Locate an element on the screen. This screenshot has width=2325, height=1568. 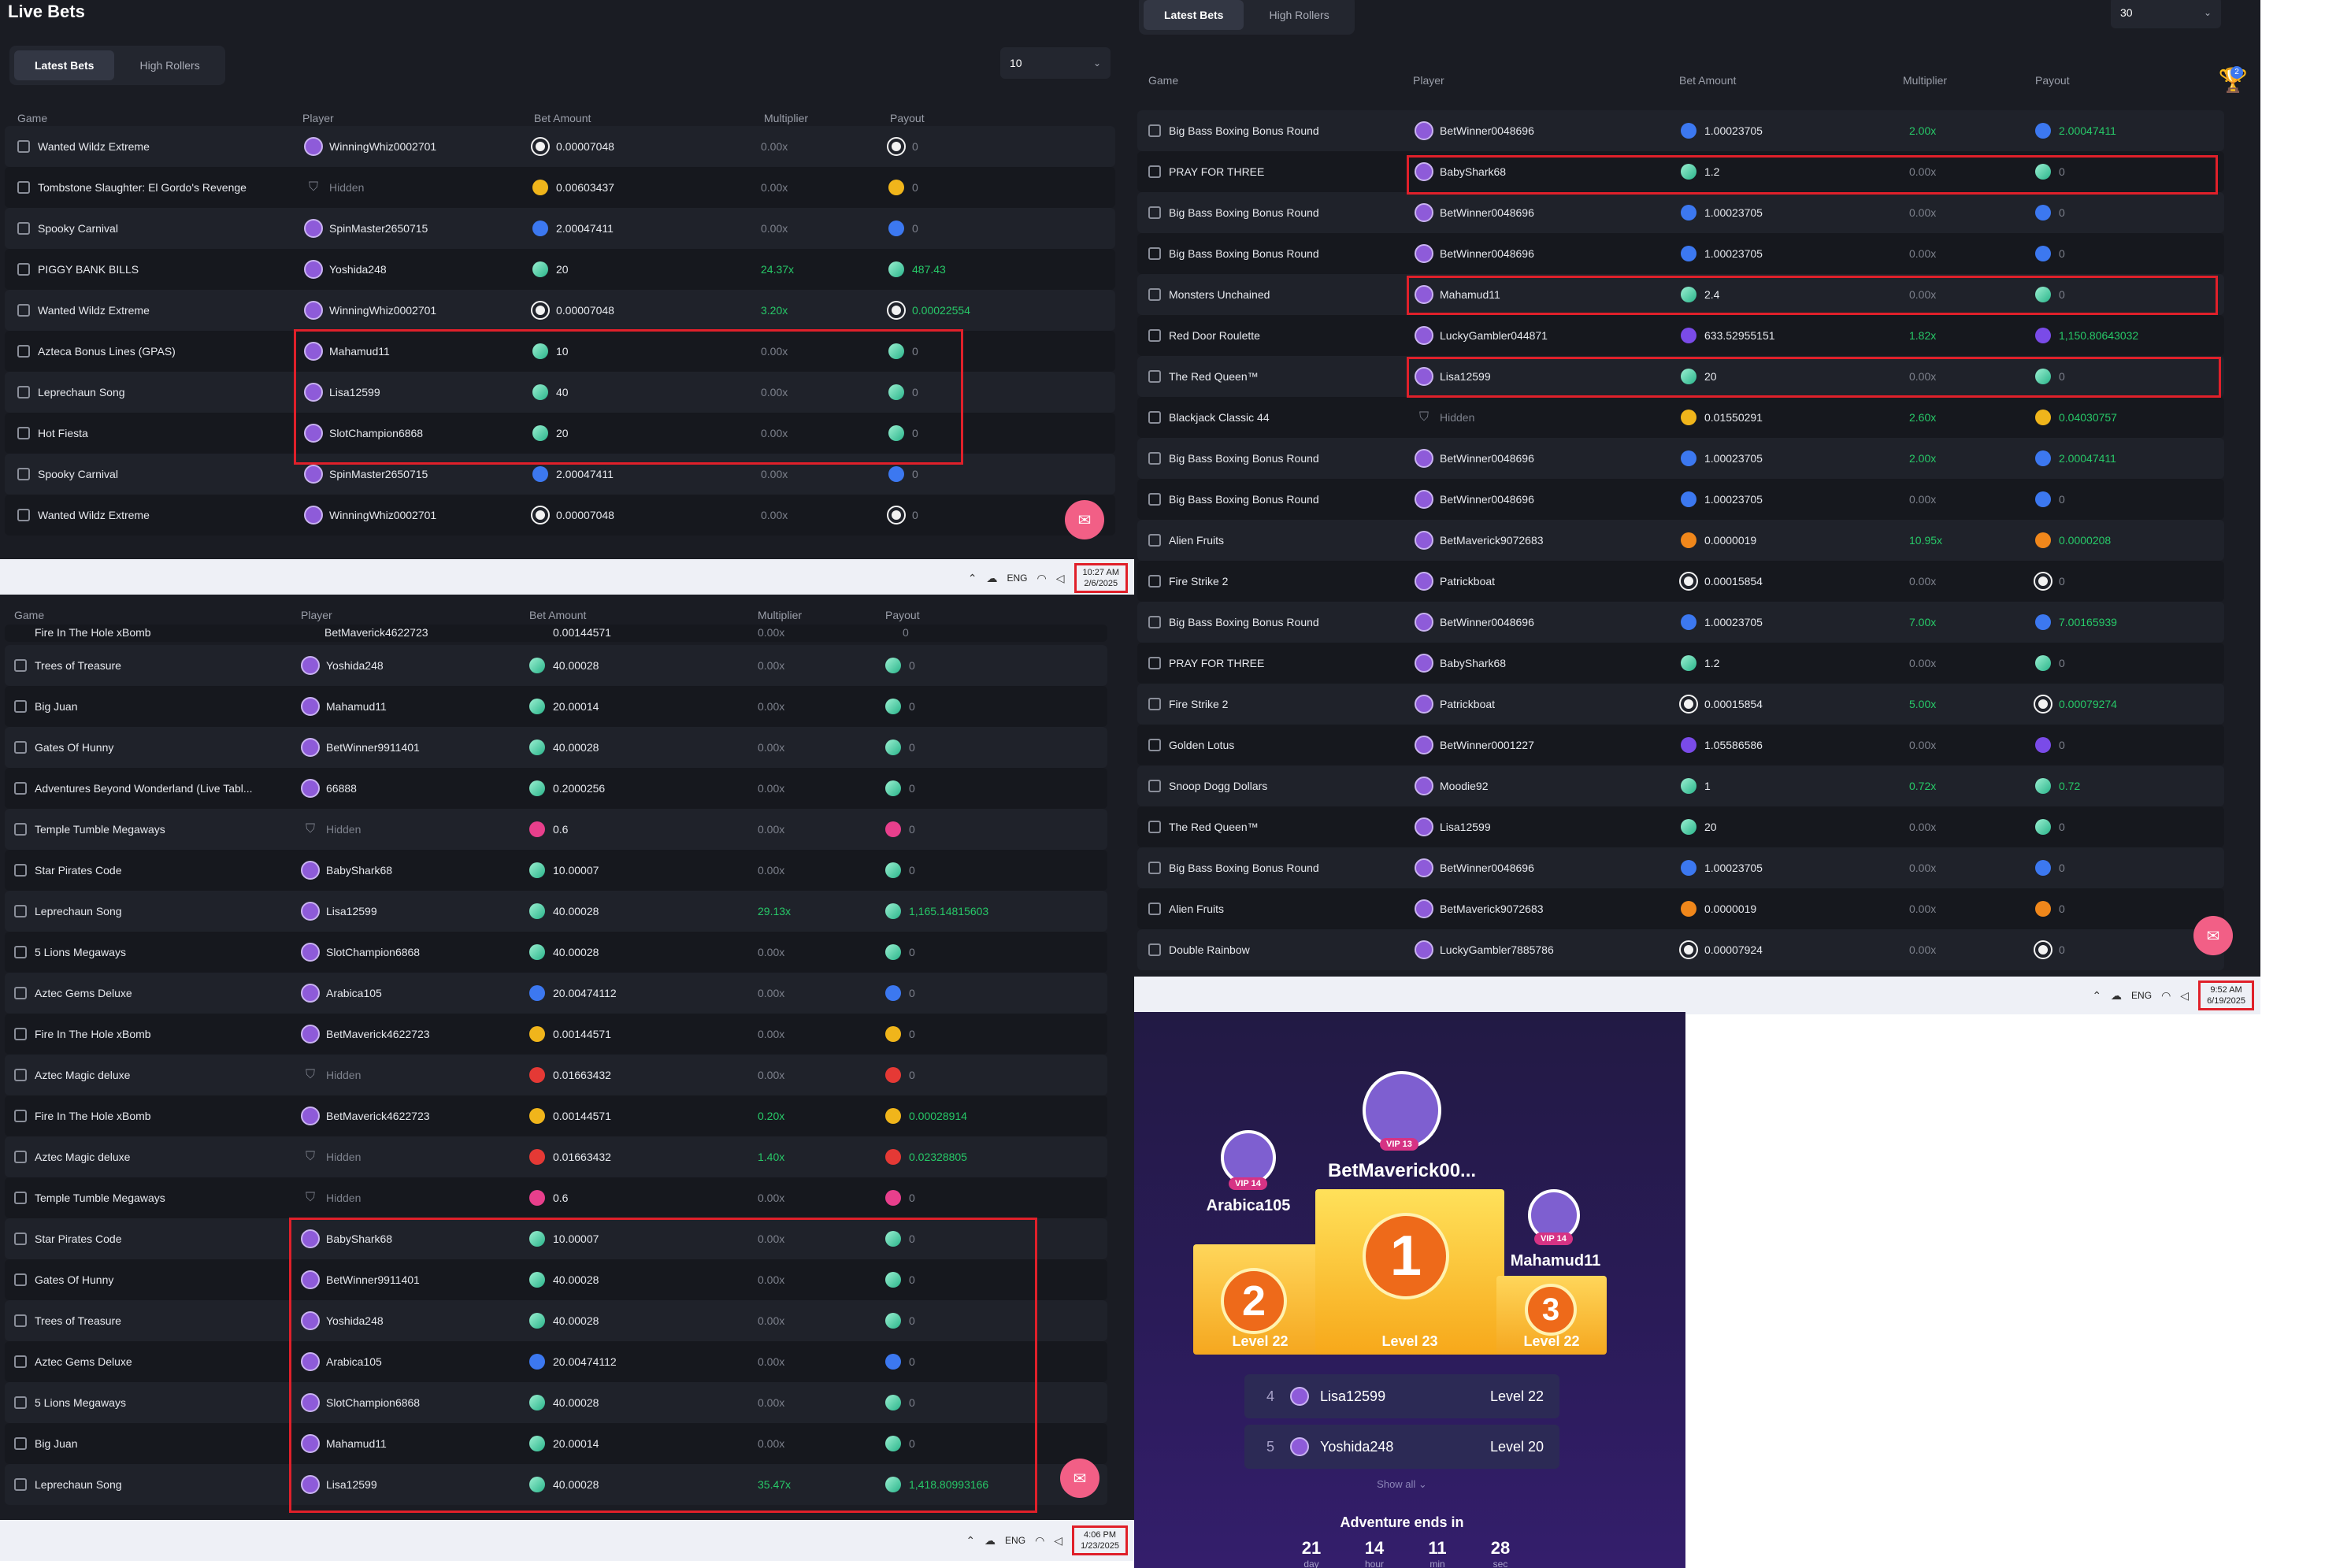
row-player: BetMaverick4622723 is located at coordinates (376, 632).